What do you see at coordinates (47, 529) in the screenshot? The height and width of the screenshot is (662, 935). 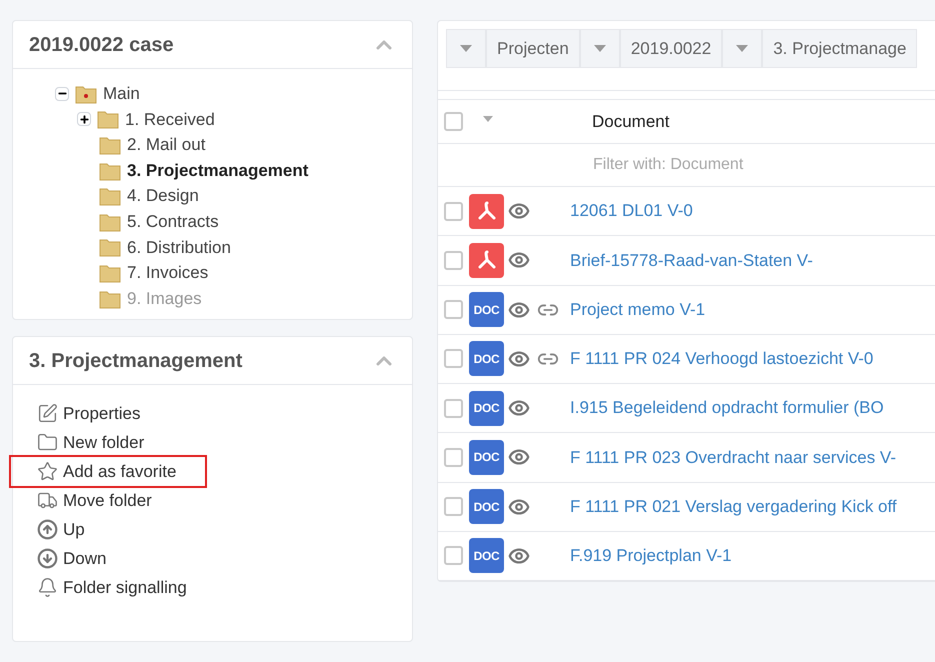 I see `arrow-up-icon` at bounding box center [47, 529].